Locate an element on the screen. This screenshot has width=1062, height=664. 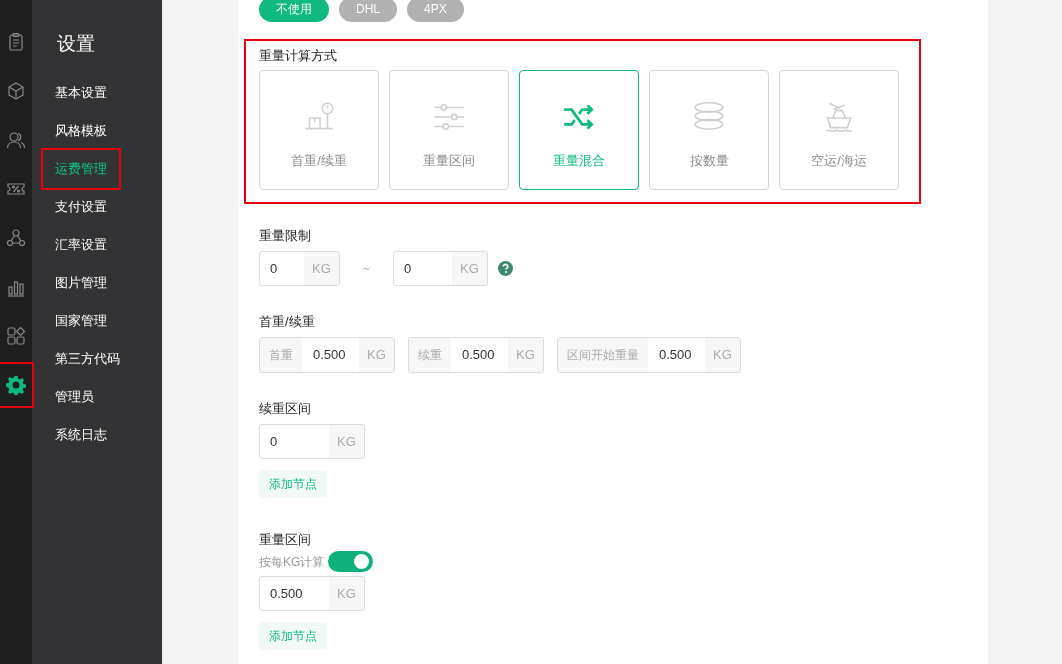
toggle-label: 按每KG计算 is located at coordinates (292, 562).